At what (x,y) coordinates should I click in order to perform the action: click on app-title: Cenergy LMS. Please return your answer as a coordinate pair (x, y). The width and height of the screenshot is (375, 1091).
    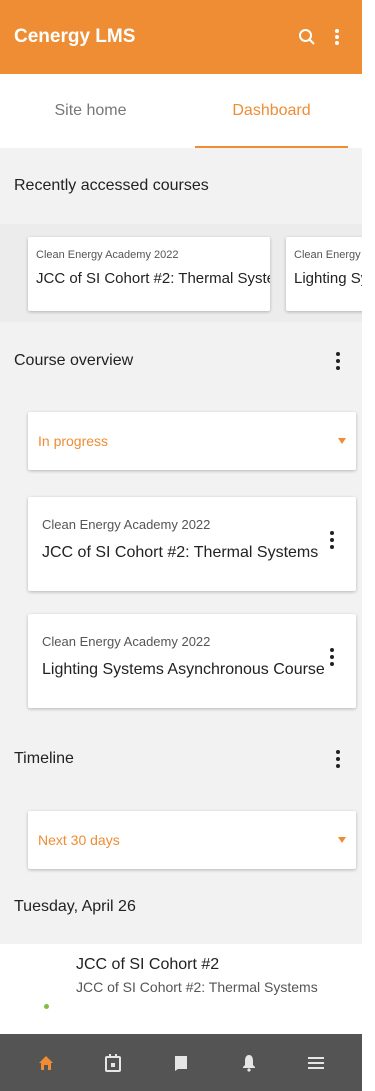
    Looking at the image, I should click on (75, 36).